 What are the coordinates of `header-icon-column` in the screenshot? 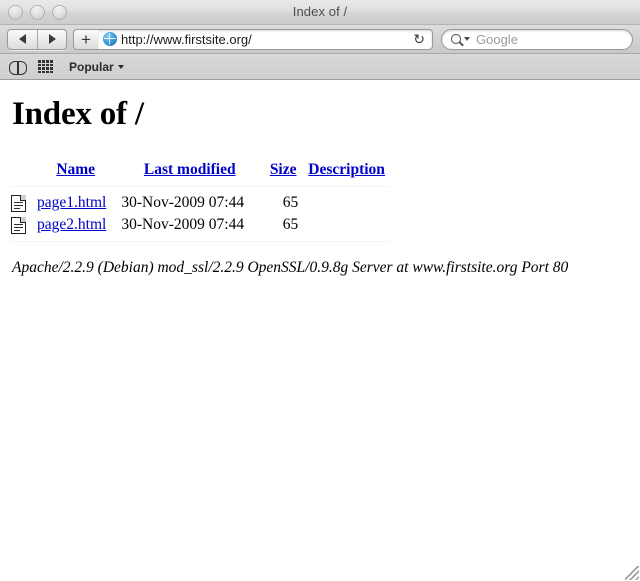 It's located at (24, 171).